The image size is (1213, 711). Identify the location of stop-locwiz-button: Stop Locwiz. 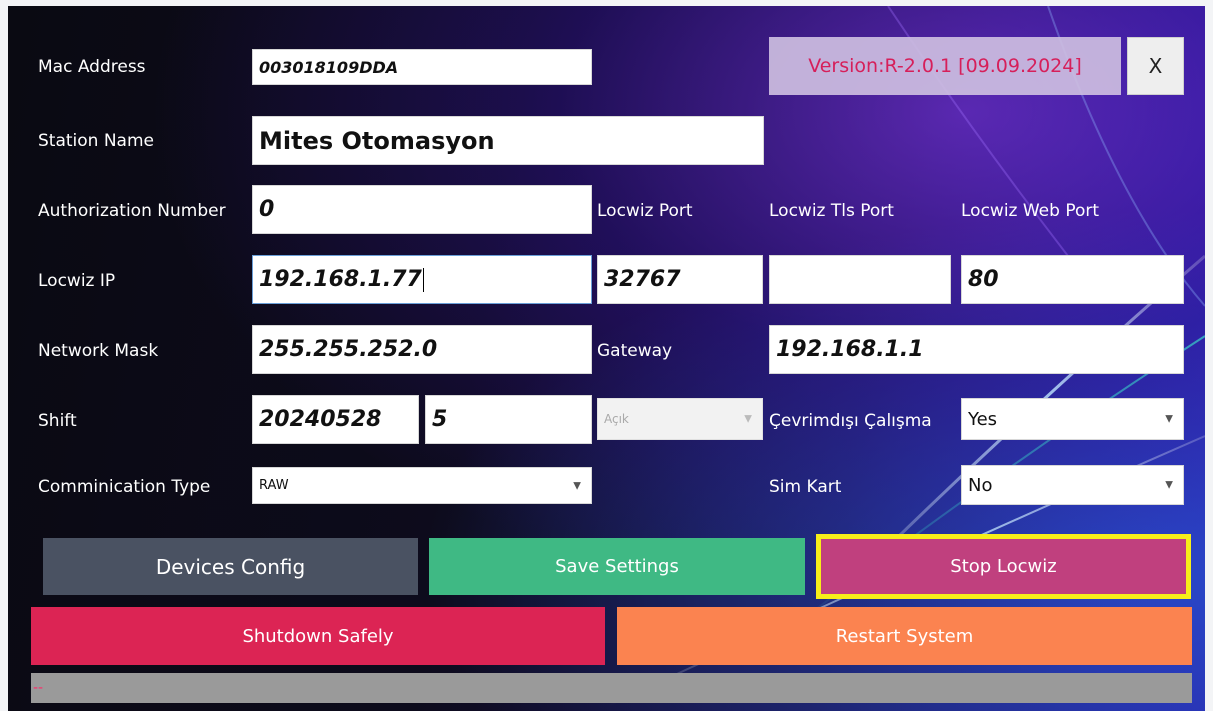
(1003, 566).